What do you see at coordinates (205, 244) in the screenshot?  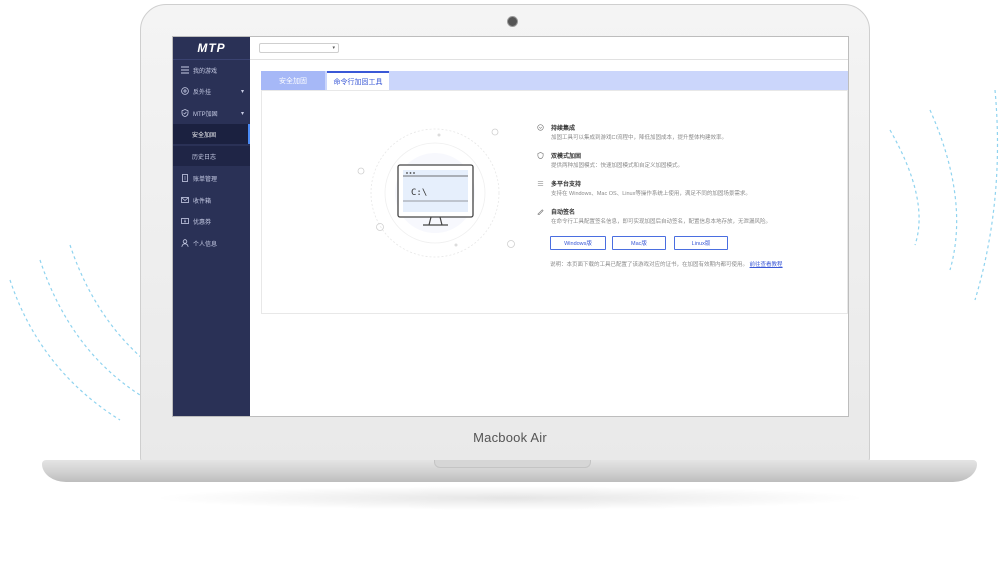 I see `sidebar-item-label: 个人信息` at bounding box center [205, 244].